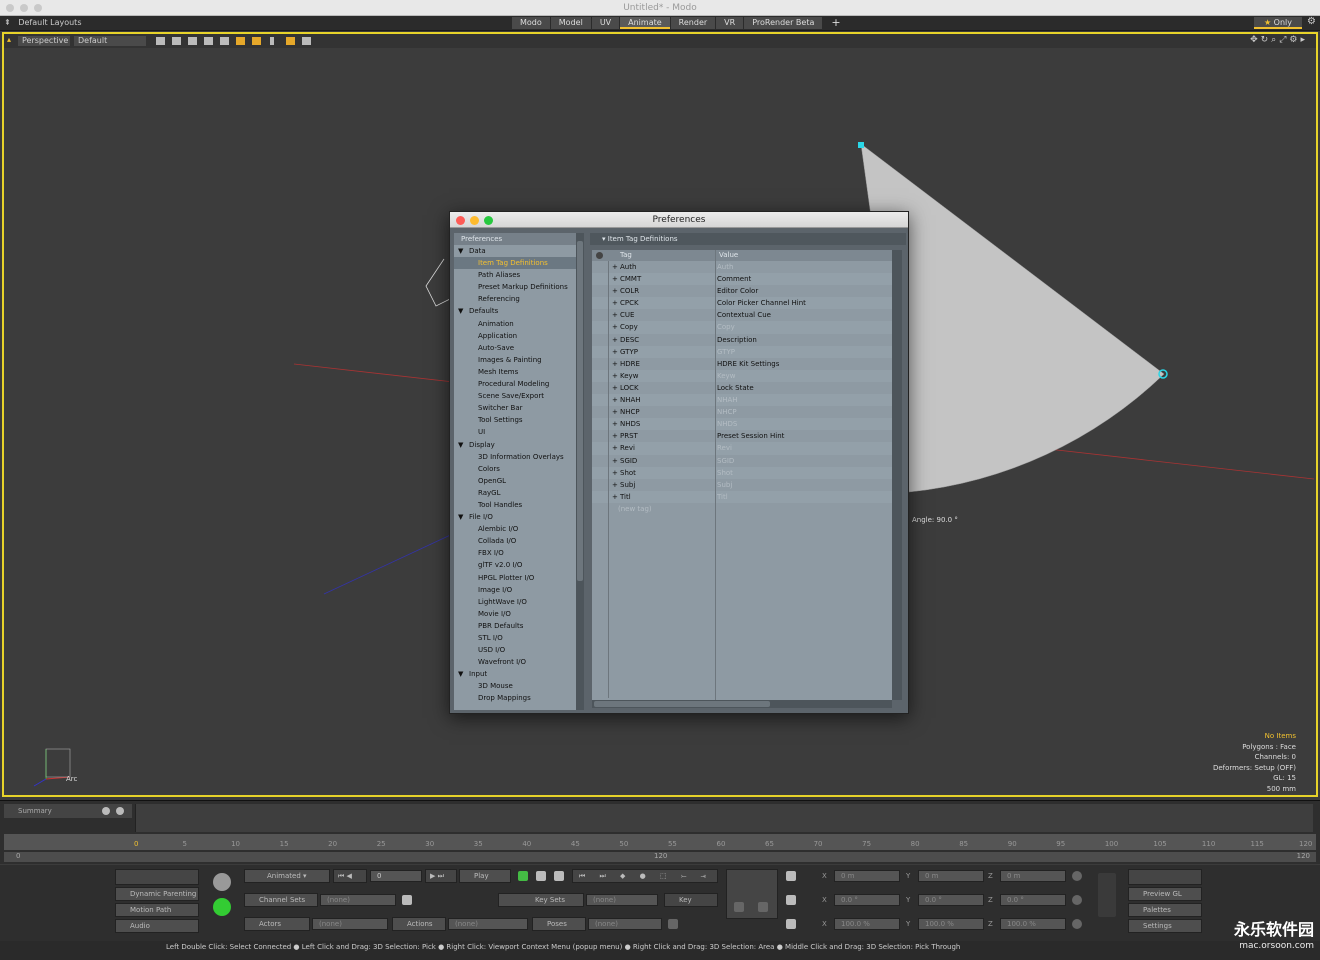 The height and width of the screenshot is (960, 1320). What do you see at coordinates (867, 876) in the screenshot?
I see `pos-x-field: 0 m` at bounding box center [867, 876].